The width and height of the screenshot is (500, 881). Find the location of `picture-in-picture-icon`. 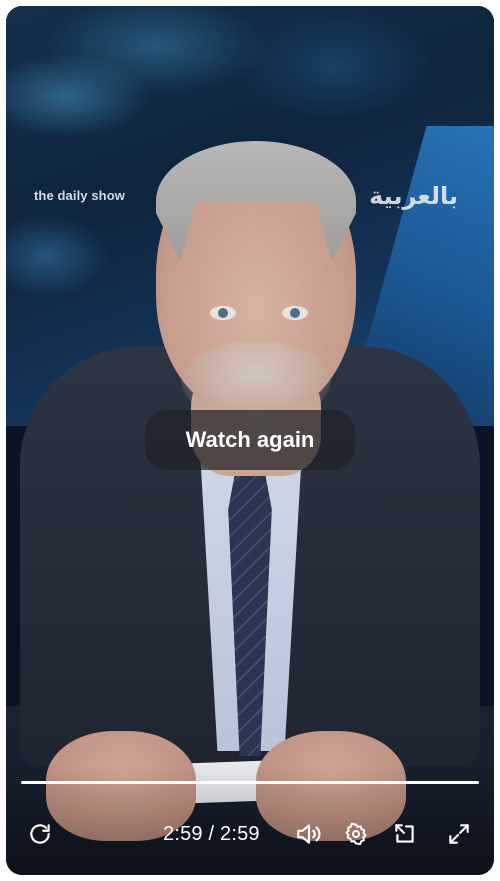

picture-in-picture-icon is located at coordinates (405, 834).